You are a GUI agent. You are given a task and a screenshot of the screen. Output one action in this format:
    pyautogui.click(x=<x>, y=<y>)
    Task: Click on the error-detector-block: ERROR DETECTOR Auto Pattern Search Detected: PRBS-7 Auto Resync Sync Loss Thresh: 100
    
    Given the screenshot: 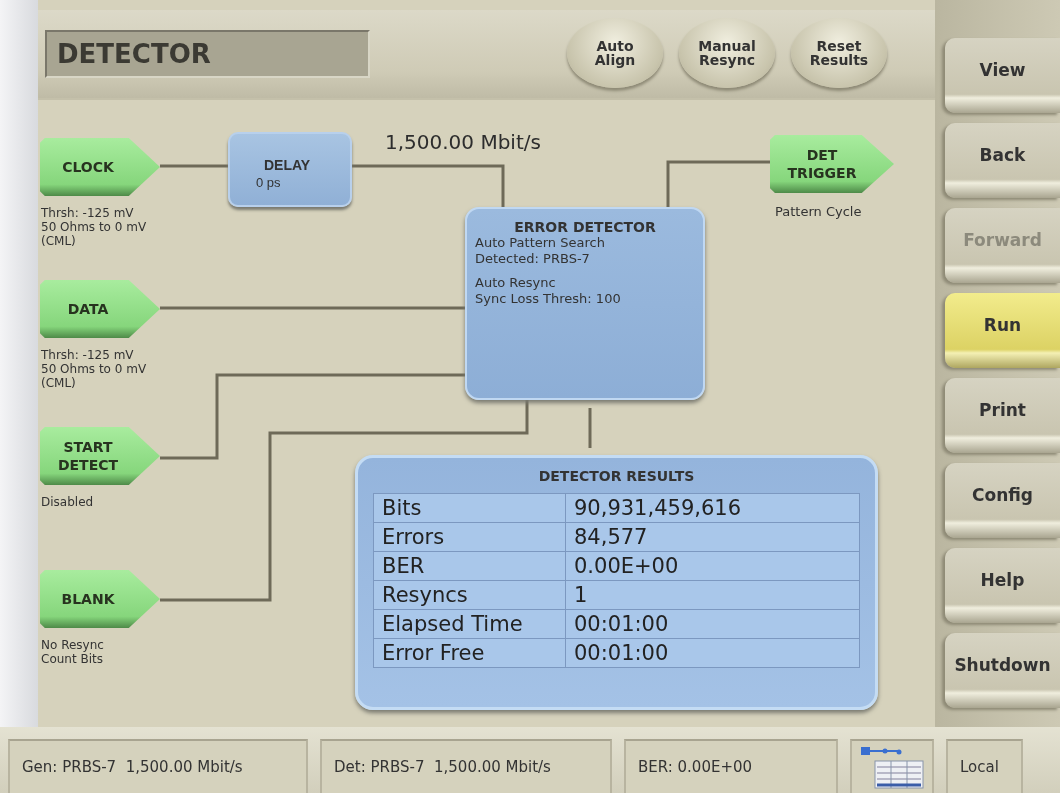 What is the action you would take?
    pyautogui.click(x=585, y=303)
    